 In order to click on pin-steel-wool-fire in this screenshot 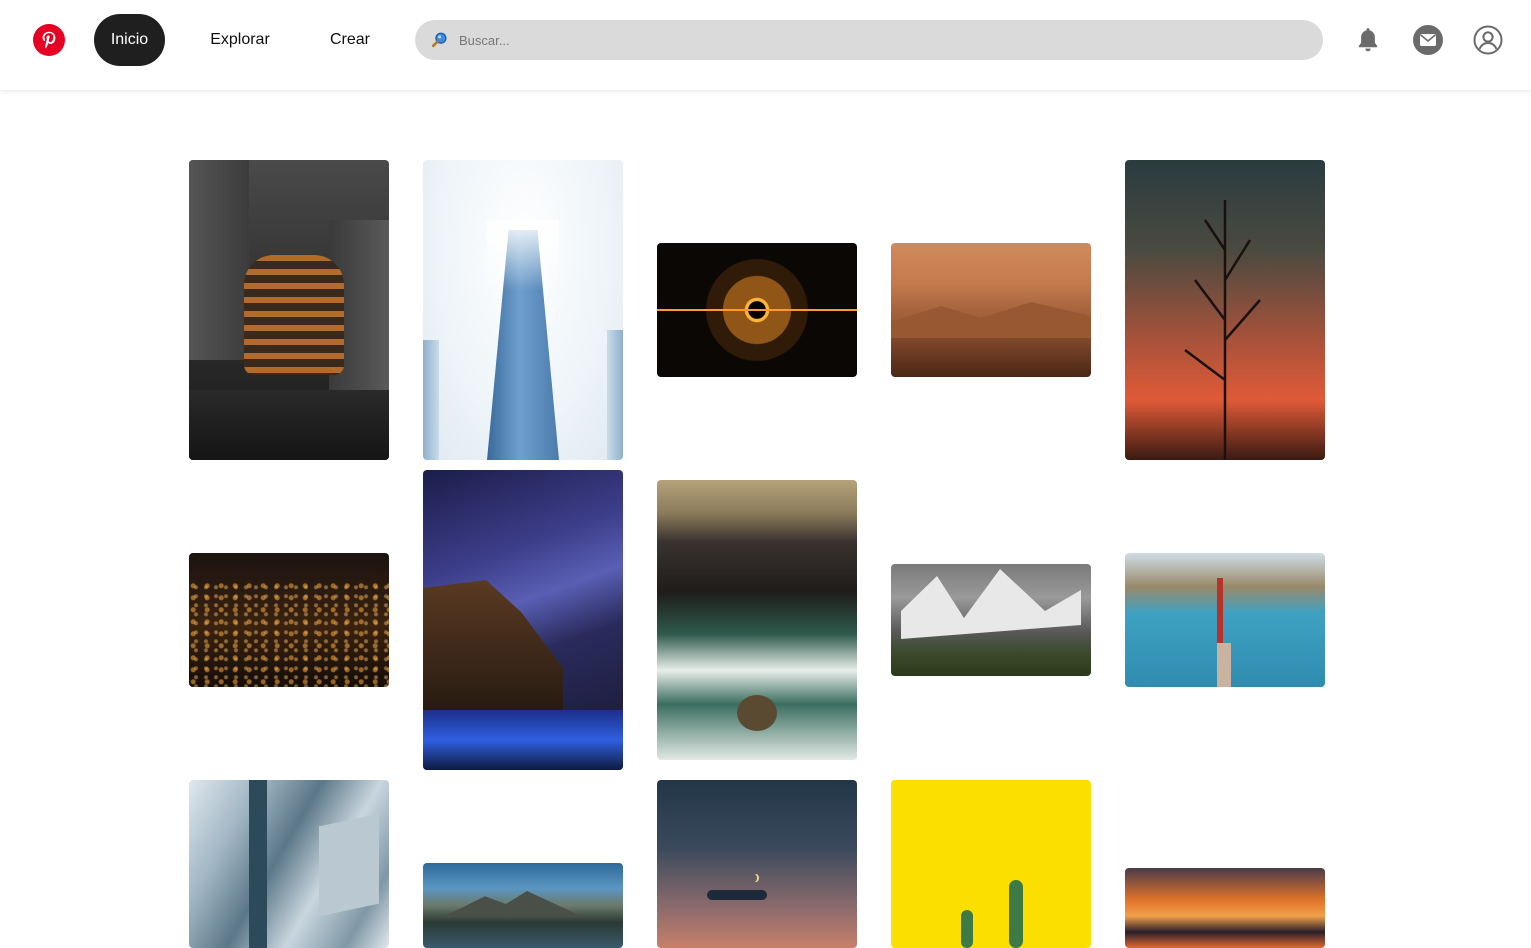, I will do `click(757, 310)`.